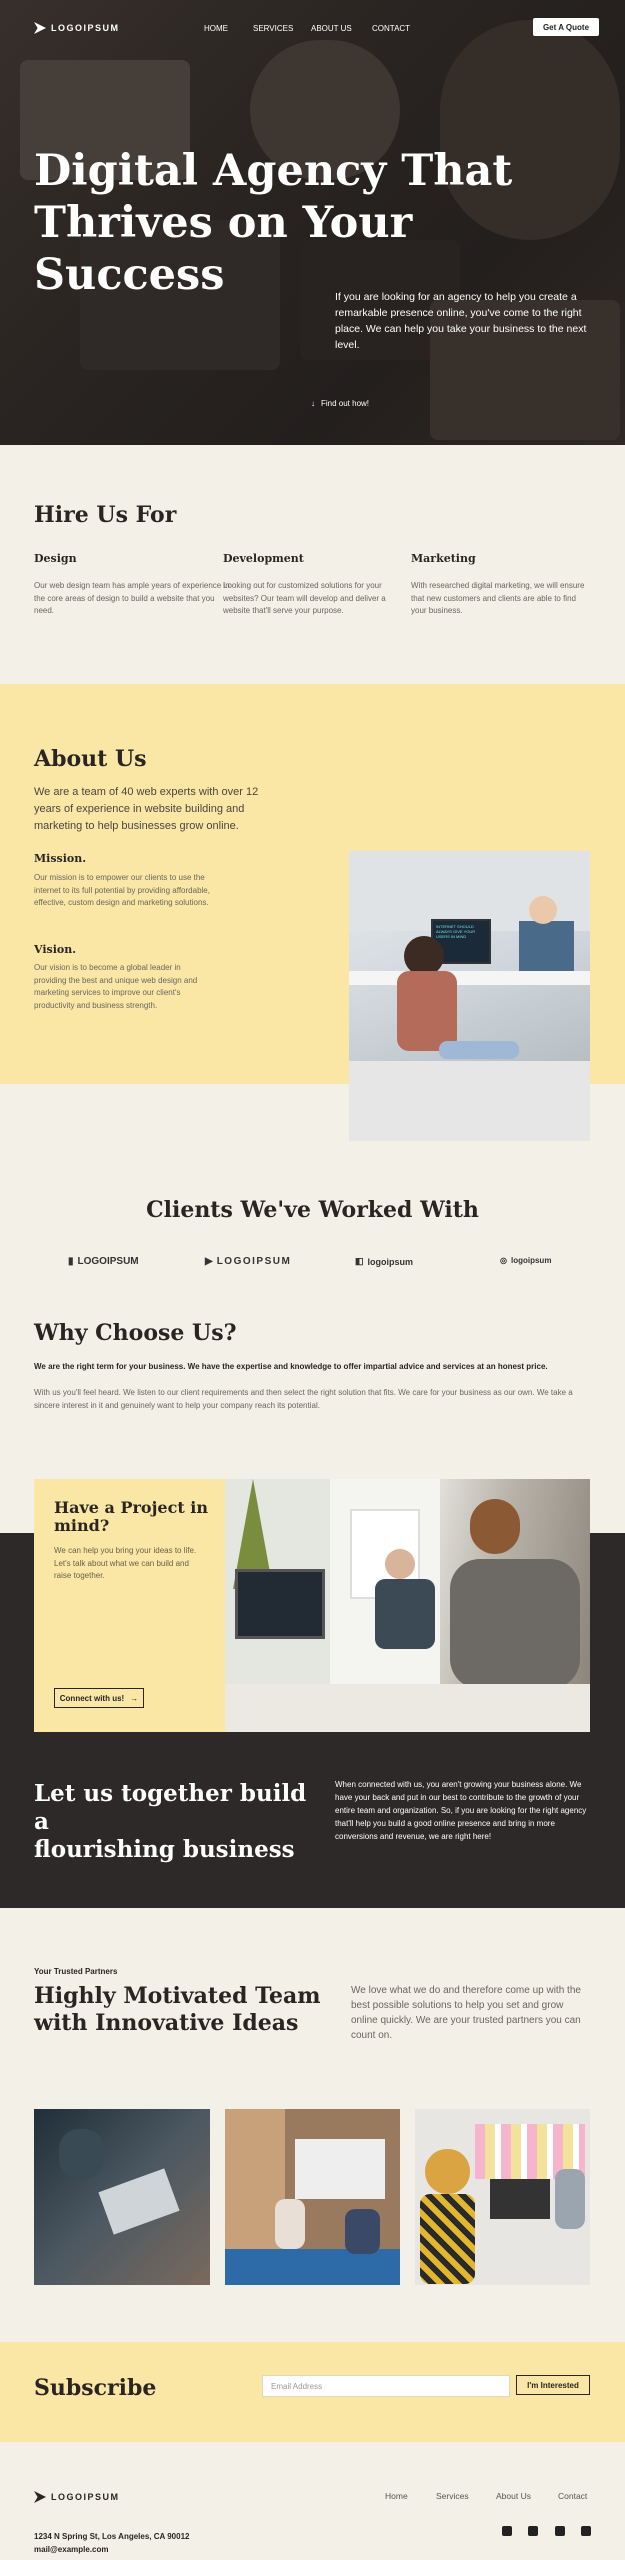  Describe the element at coordinates (273, 28) in the screenshot. I see `nav-services: SERVICES` at that location.